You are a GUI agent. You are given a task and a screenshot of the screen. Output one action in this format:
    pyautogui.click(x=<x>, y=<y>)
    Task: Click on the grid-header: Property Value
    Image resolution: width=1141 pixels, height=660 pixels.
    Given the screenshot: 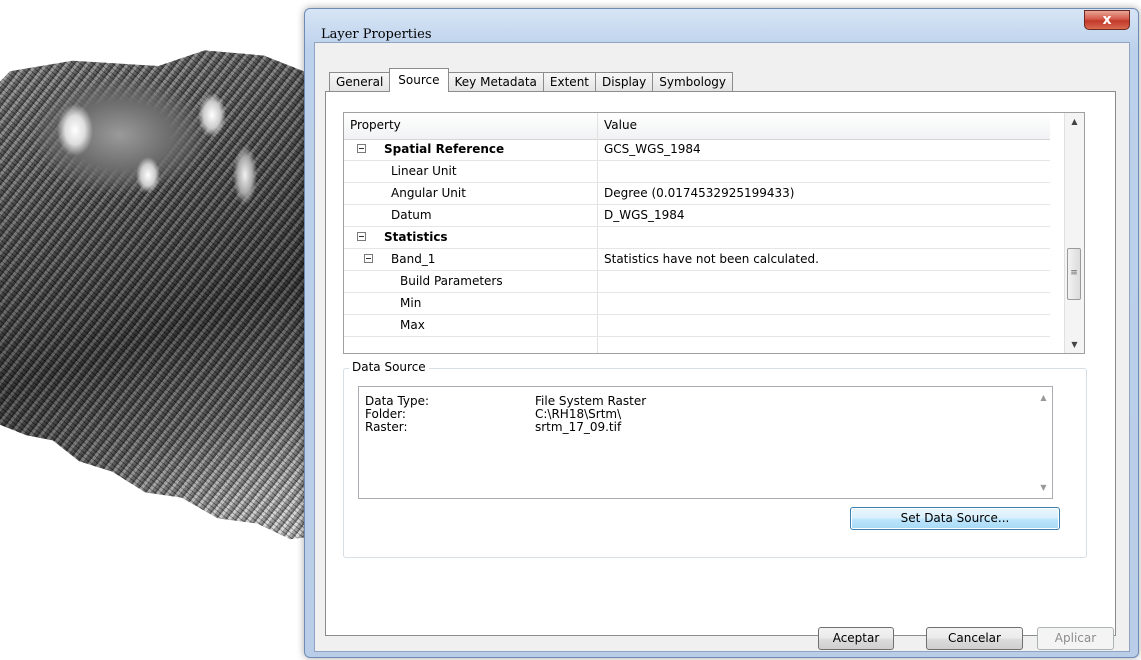 What is the action you would take?
    pyautogui.click(x=697, y=126)
    